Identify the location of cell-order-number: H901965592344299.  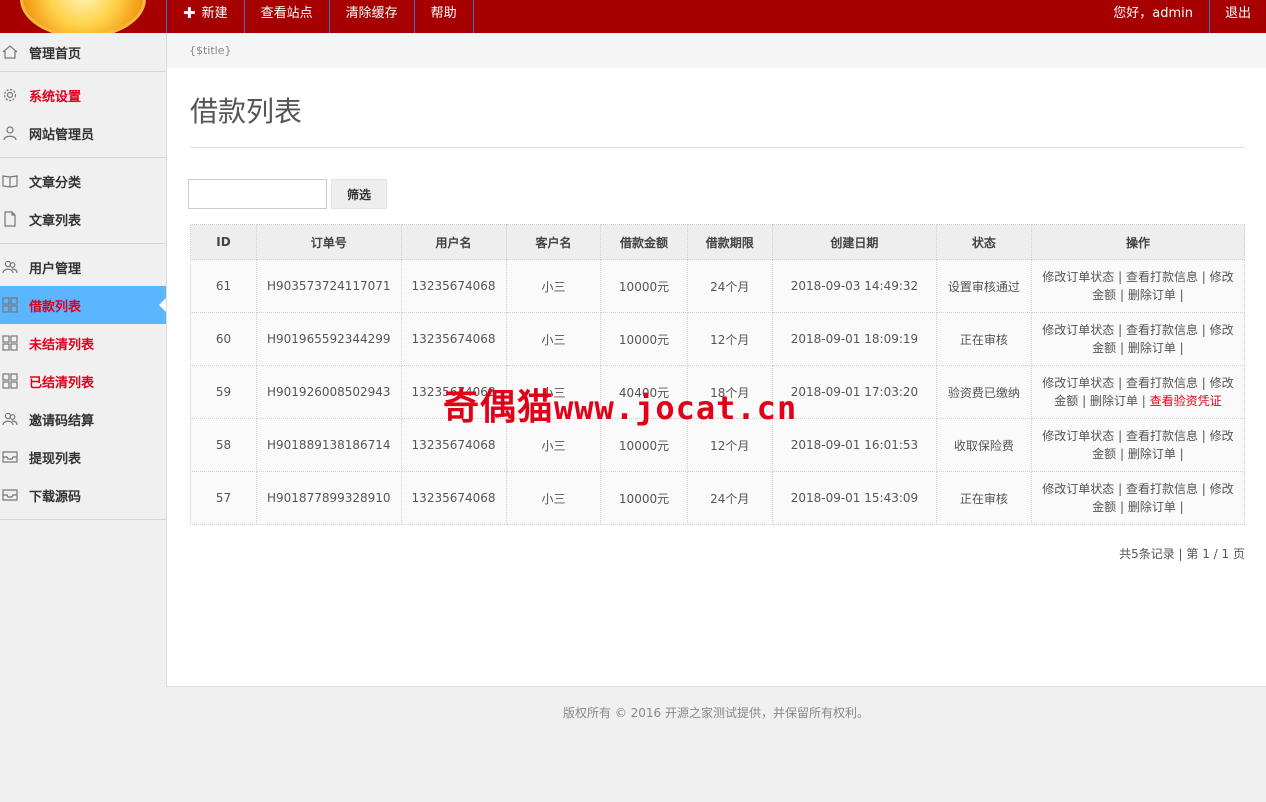
(329, 339).